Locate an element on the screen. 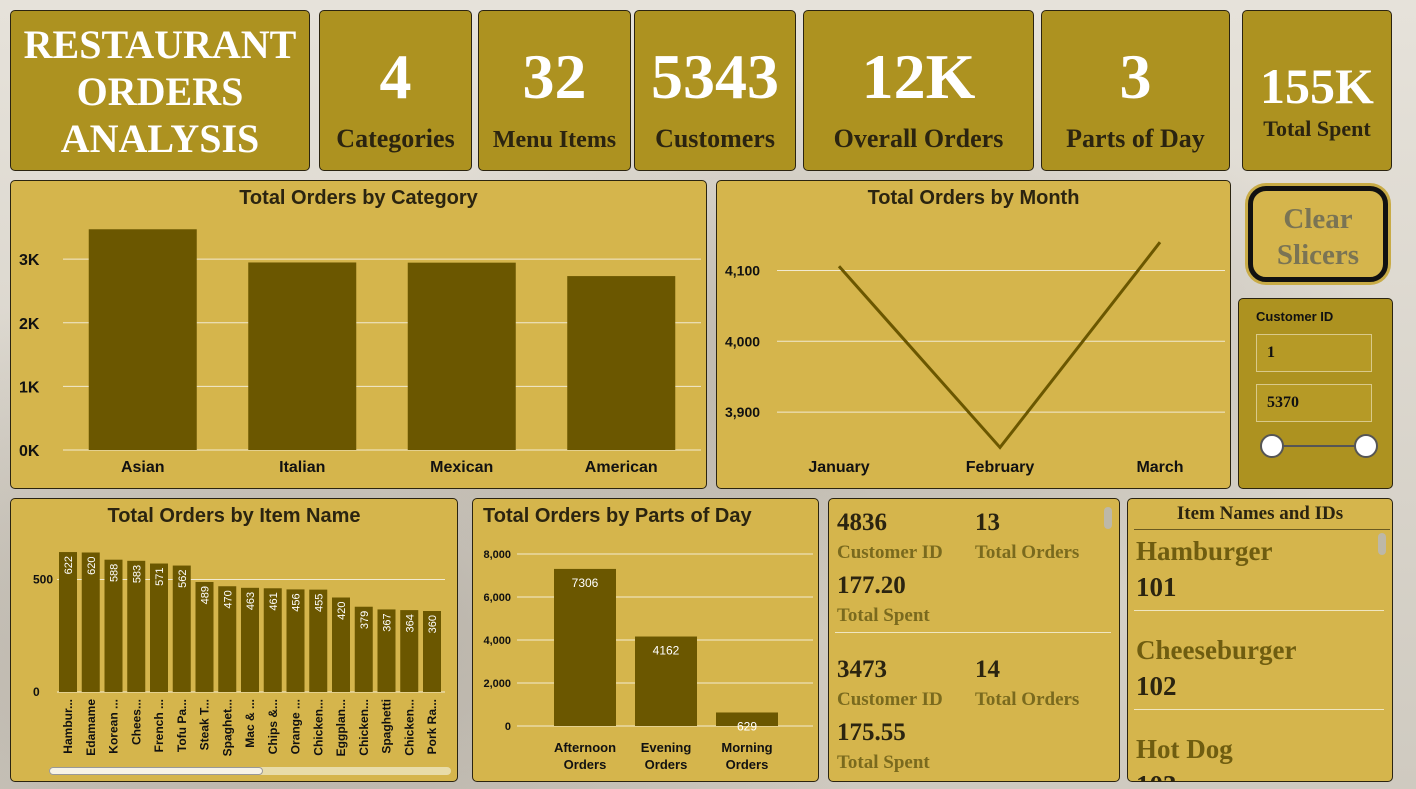 The width and height of the screenshot is (1416, 789). data-label: 364 is located at coordinates (410, 623).